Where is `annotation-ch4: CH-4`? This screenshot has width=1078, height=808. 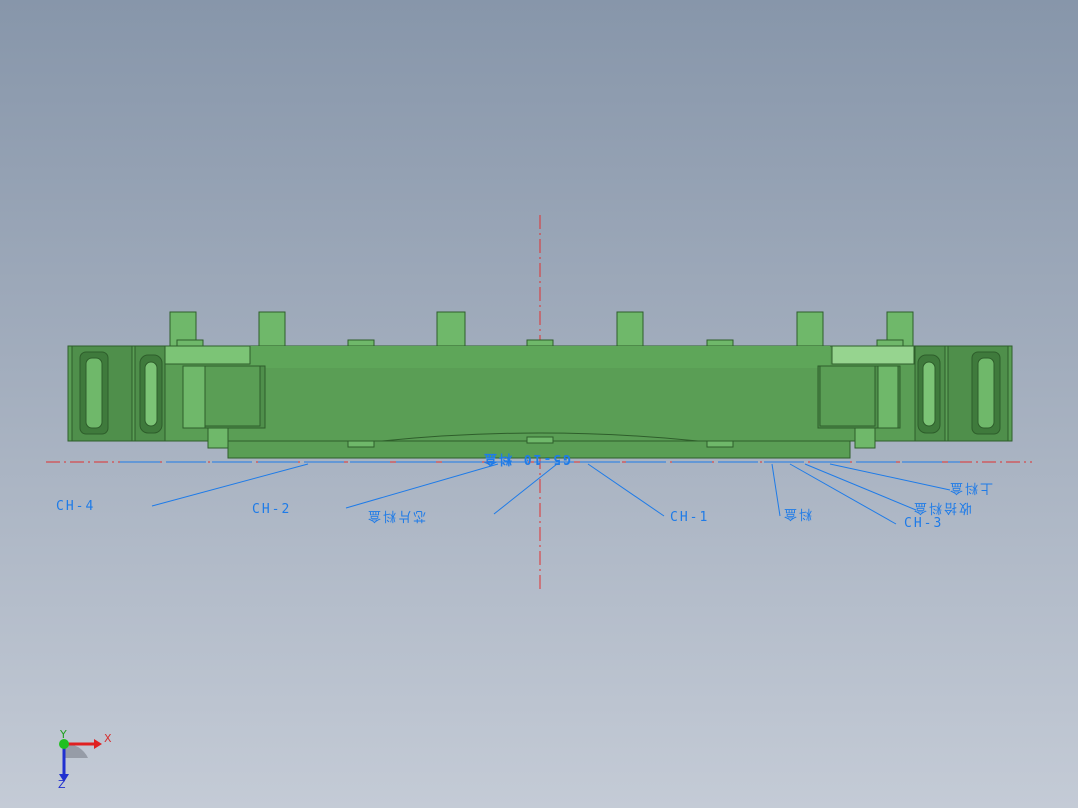
annotation-ch4: CH-4 is located at coordinates (75, 506).